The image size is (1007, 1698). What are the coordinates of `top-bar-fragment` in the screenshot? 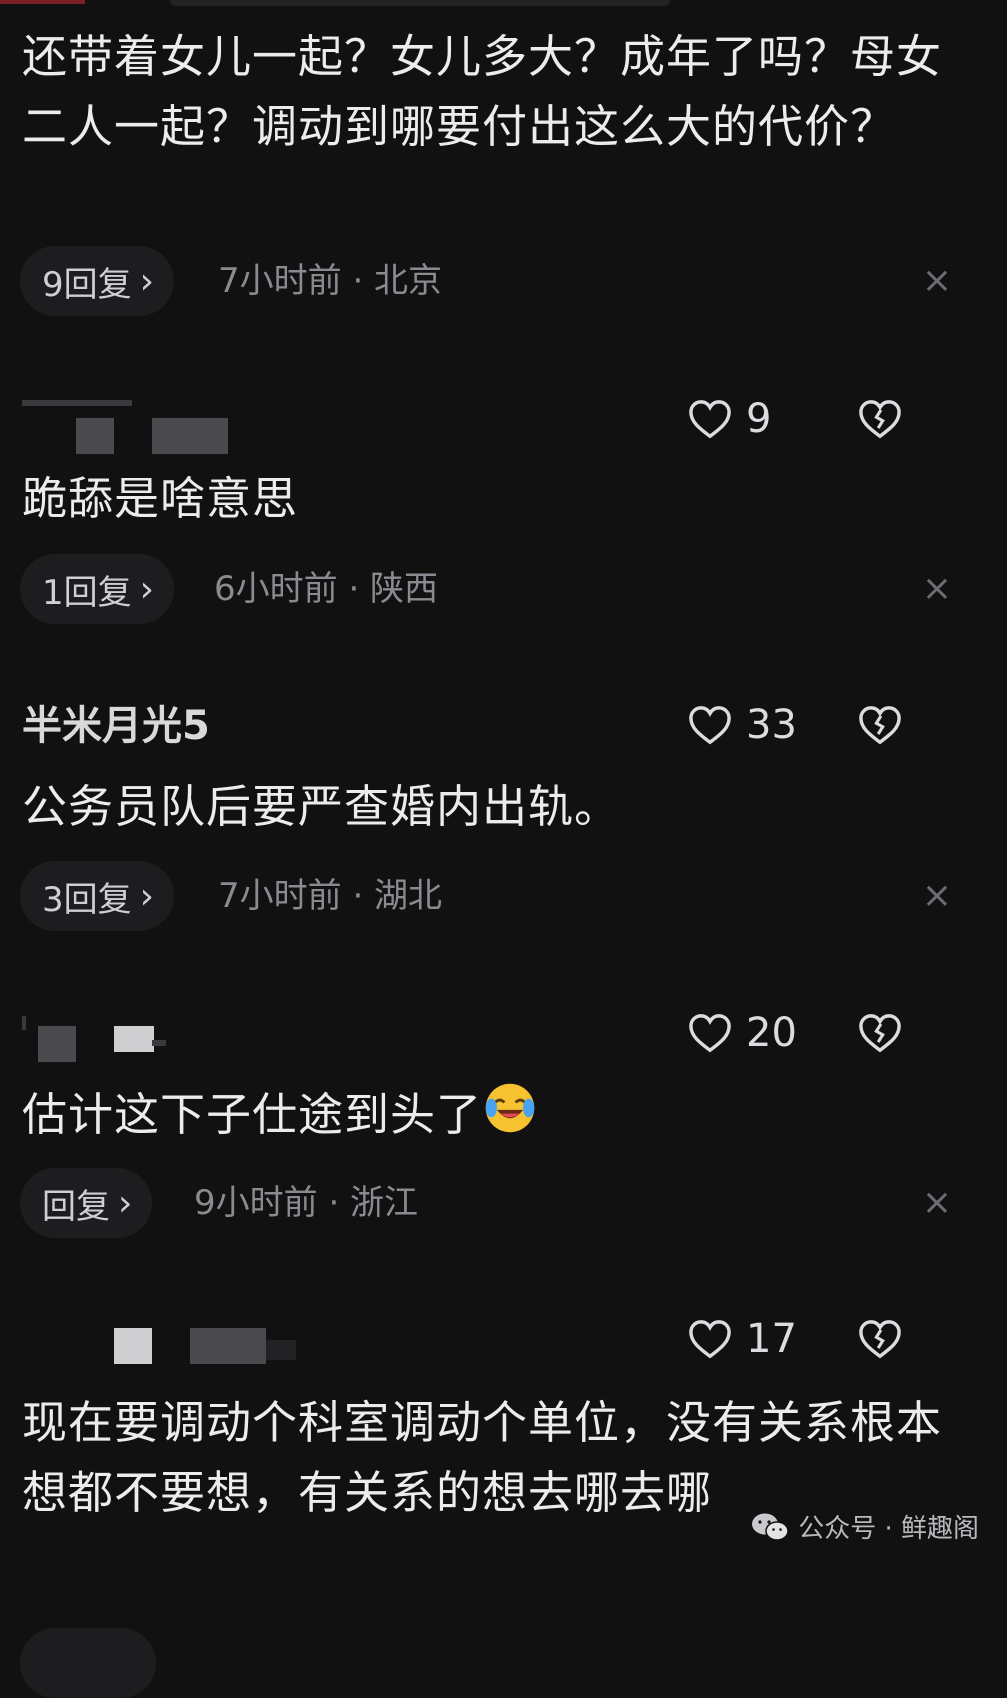 It's located at (420, 3).